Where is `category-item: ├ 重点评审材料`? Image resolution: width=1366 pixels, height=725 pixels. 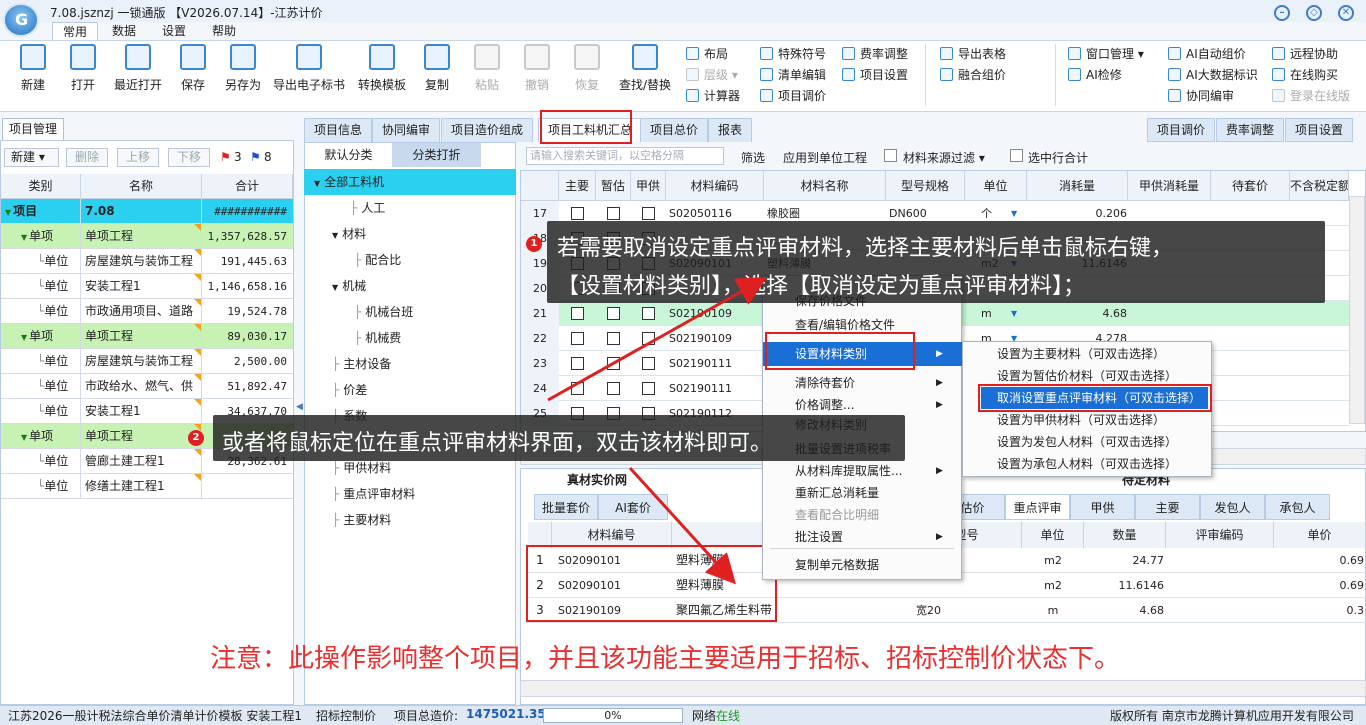
category-item: ├ 重点评审材料 is located at coordinates (410, 494).